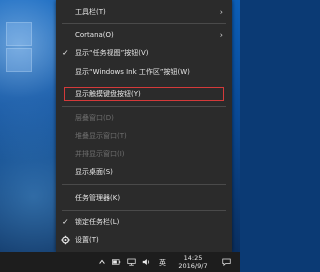 This screenshot has height=272, width=320. I want to click on menu-item-lock-taskbar: ✓ 锁定任务栏(L), so click(144, 222).